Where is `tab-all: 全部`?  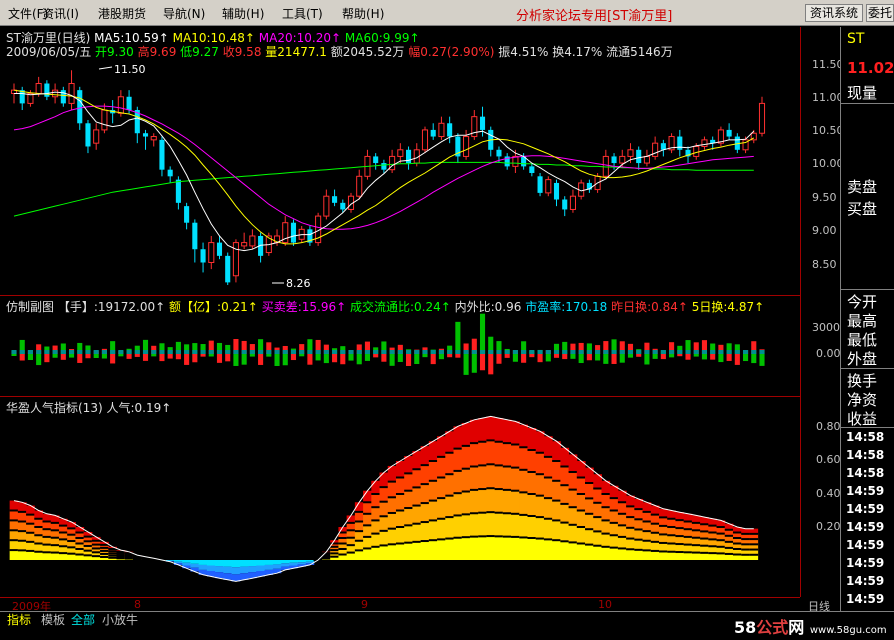 tab-all: 全部 is located at coordinates (83, 620).